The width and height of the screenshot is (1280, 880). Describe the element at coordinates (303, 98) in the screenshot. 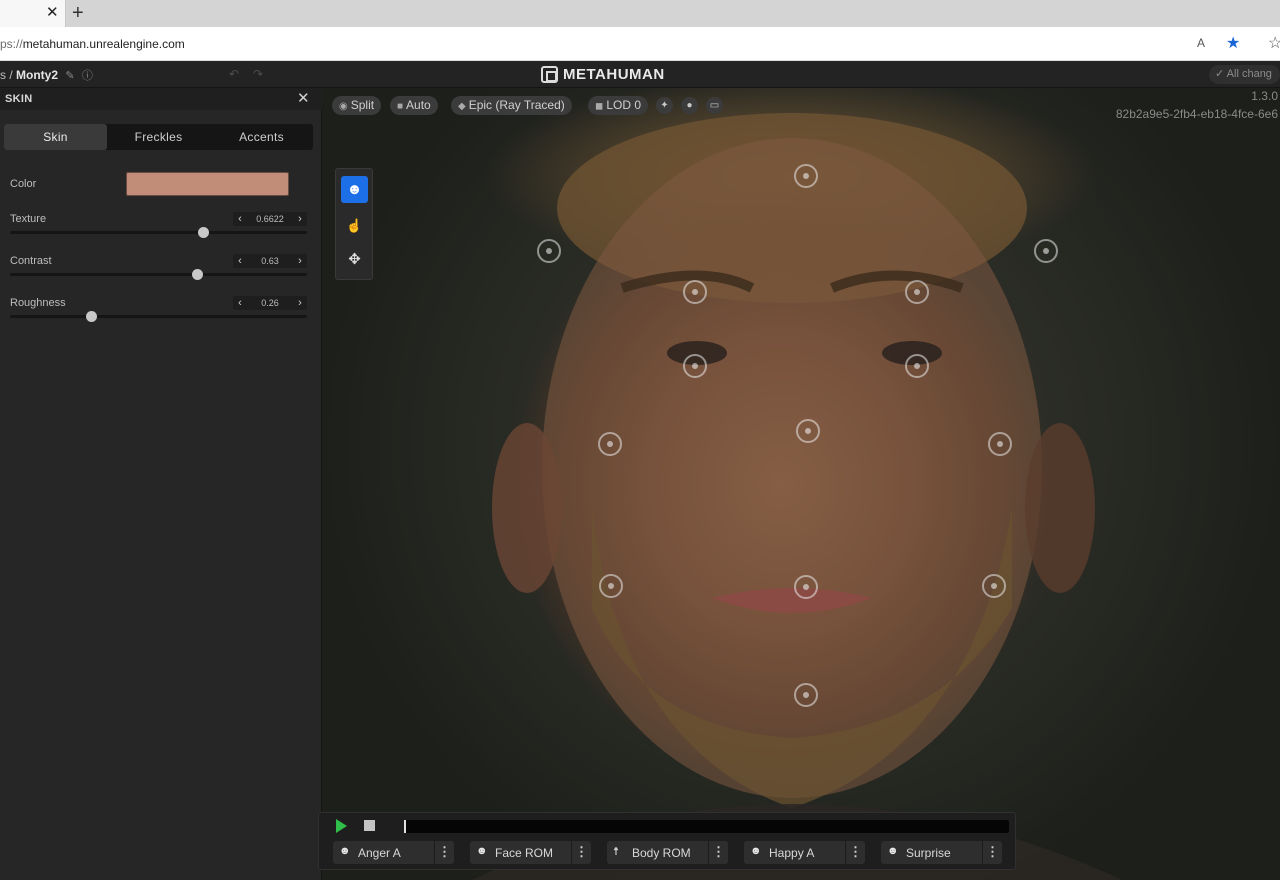

I see `close-icon: ✕` at that location.